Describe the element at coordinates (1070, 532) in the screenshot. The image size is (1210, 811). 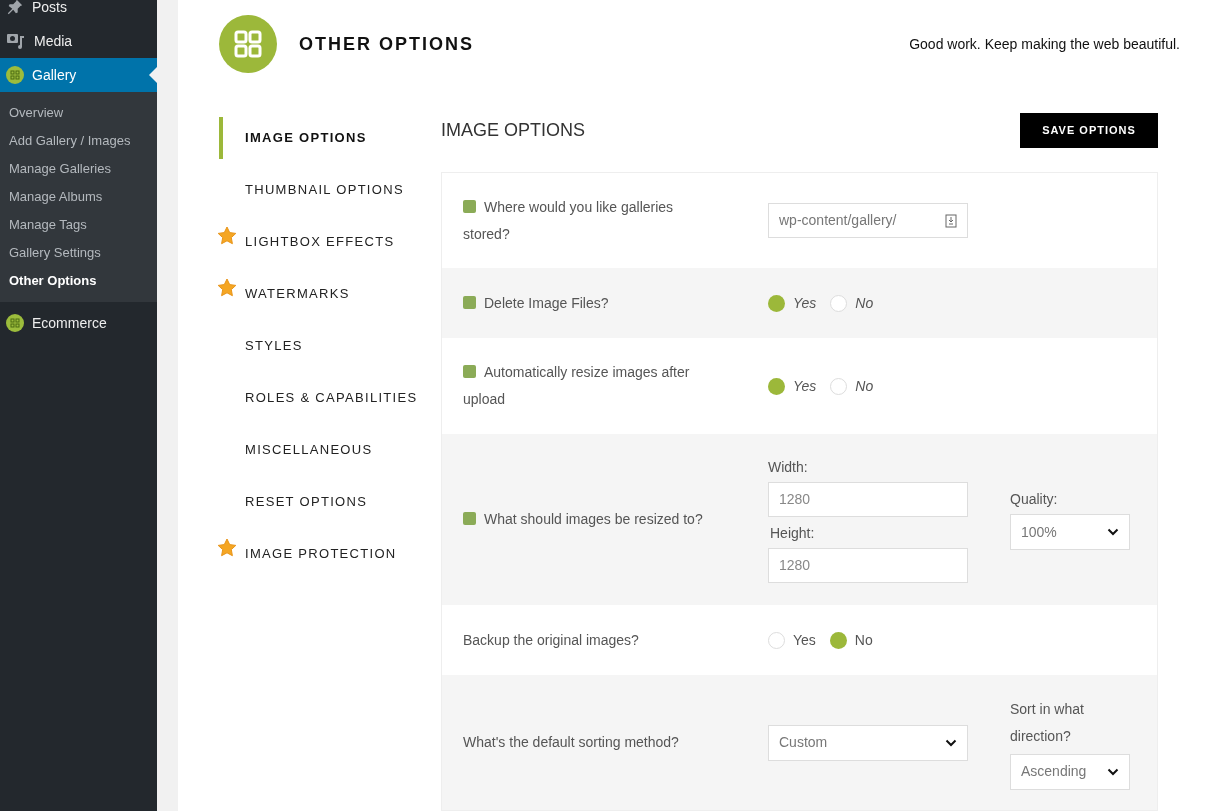
I see `quality-dropdown: 100%` at that location.